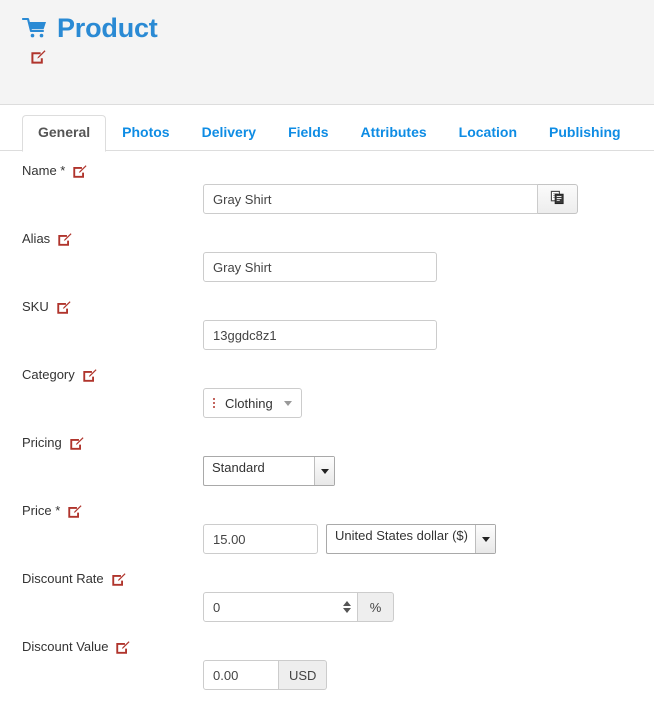 Image resolution: width=654 pixels, height=721 pixels. I want to click on stepper-down-icon, so click(346, 610).